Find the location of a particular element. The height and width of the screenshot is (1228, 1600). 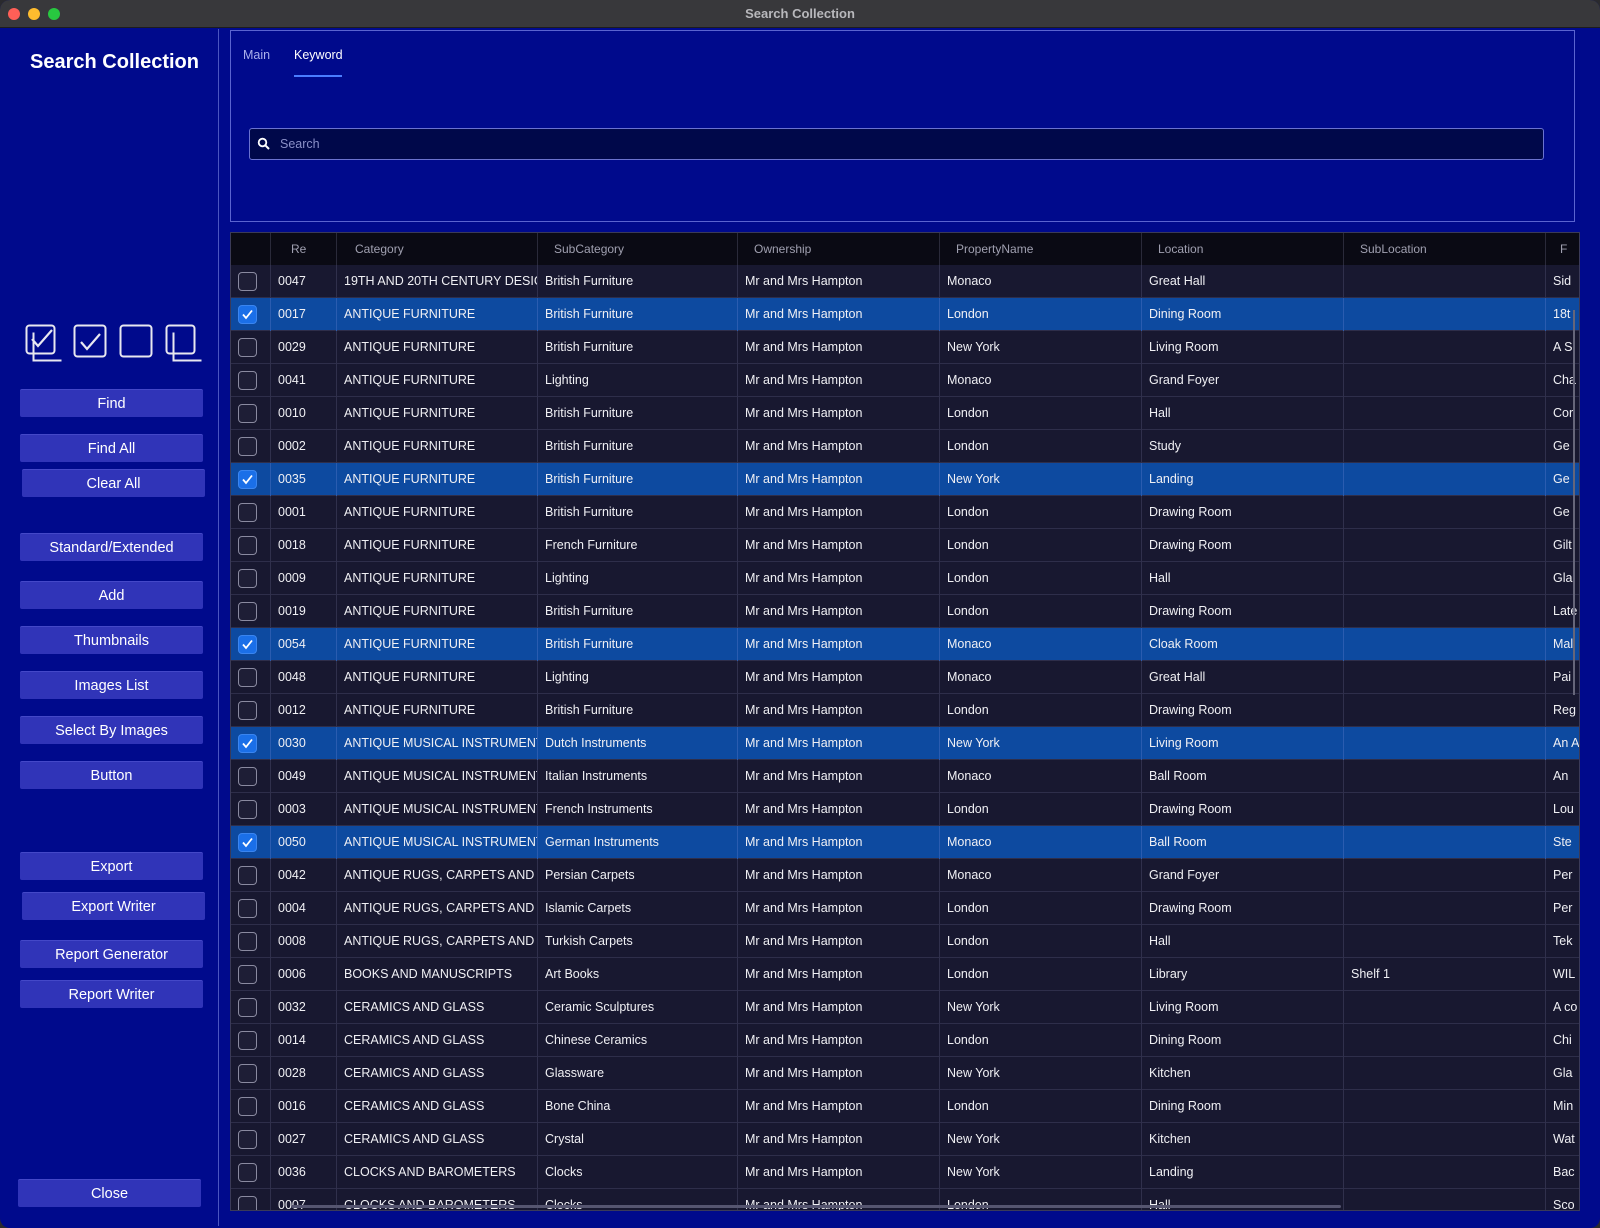

check-icon is located at coordinates (91, 342).